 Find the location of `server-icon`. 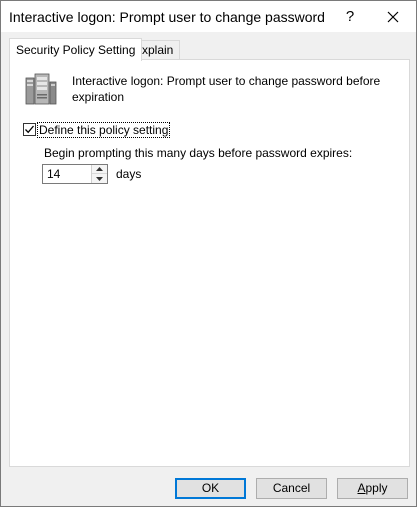

server-icon is located at coordinates (41, 89).